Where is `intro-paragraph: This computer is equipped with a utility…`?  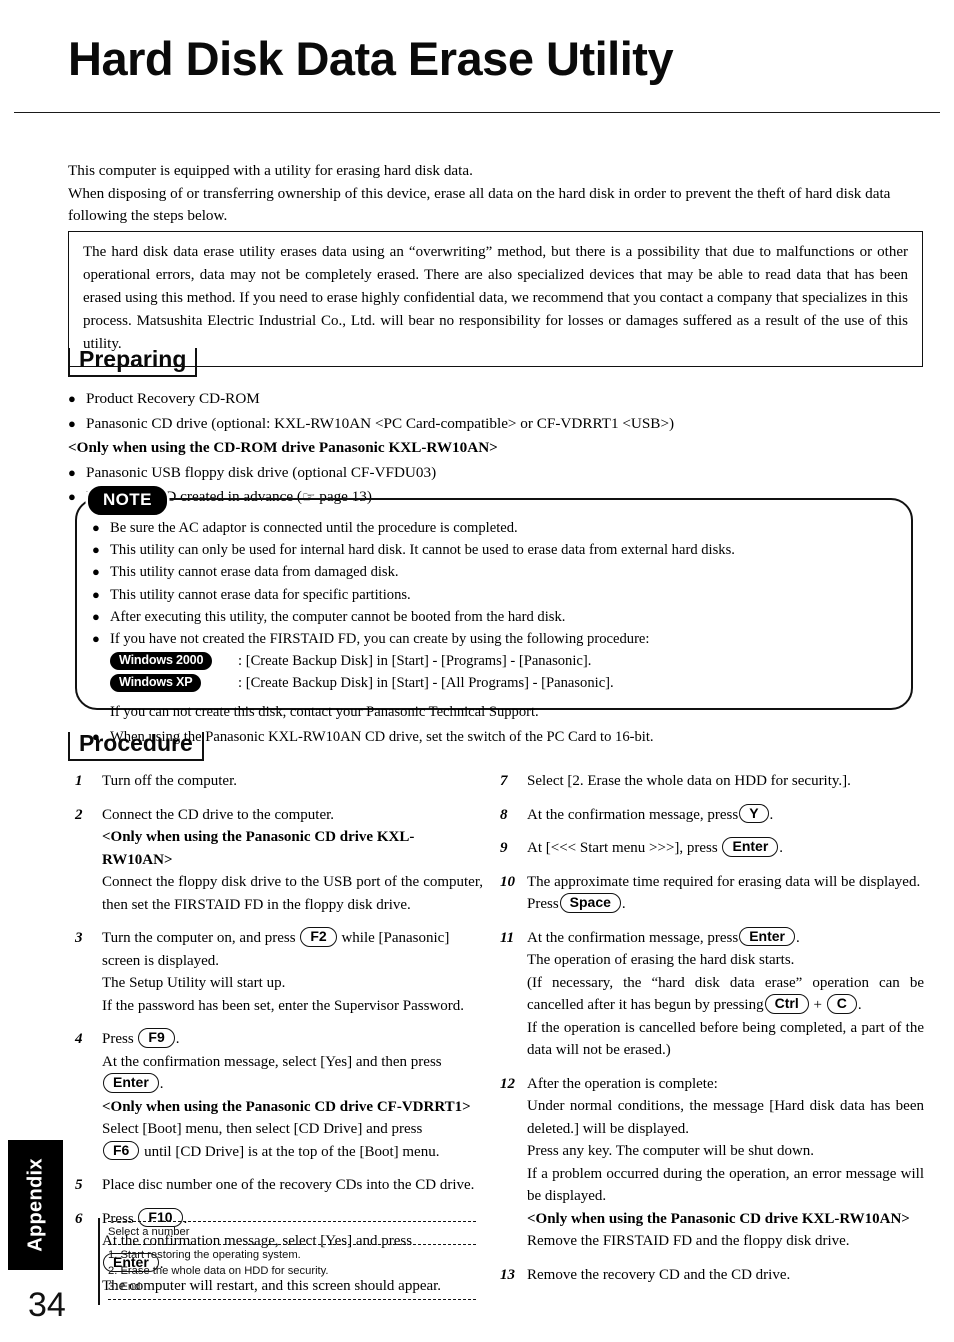
intro-paragraph: This computer is equipped with a utility… is located at coordinates (495, 194).